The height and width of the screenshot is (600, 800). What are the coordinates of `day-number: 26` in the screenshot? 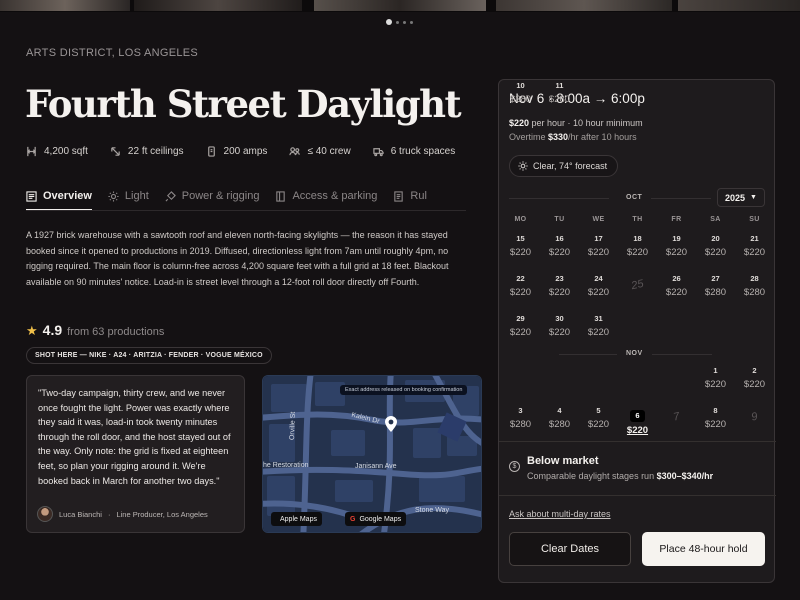 It's located at (676, 278).